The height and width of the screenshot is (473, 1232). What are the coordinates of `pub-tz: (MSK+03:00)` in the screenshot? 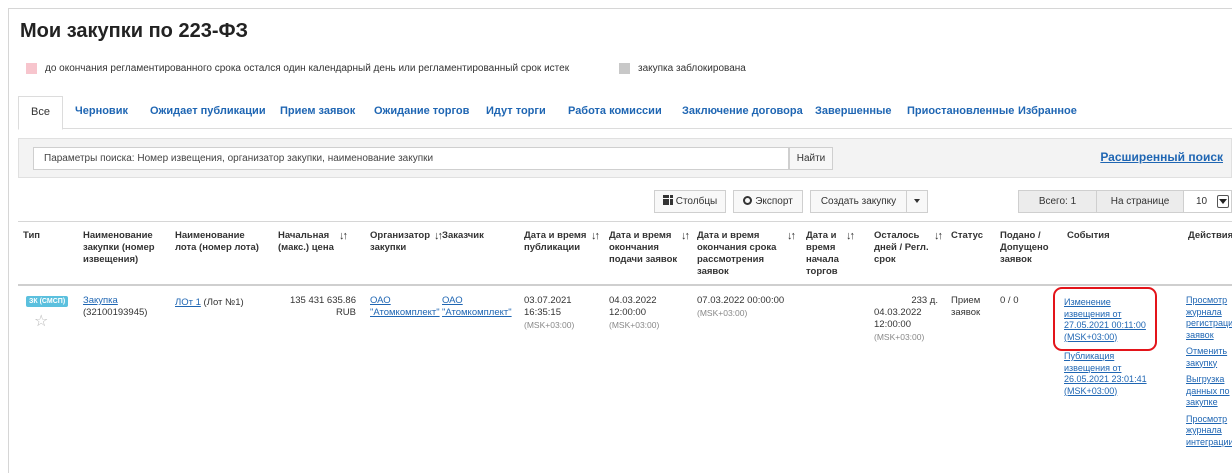 It's located at (549, 325).